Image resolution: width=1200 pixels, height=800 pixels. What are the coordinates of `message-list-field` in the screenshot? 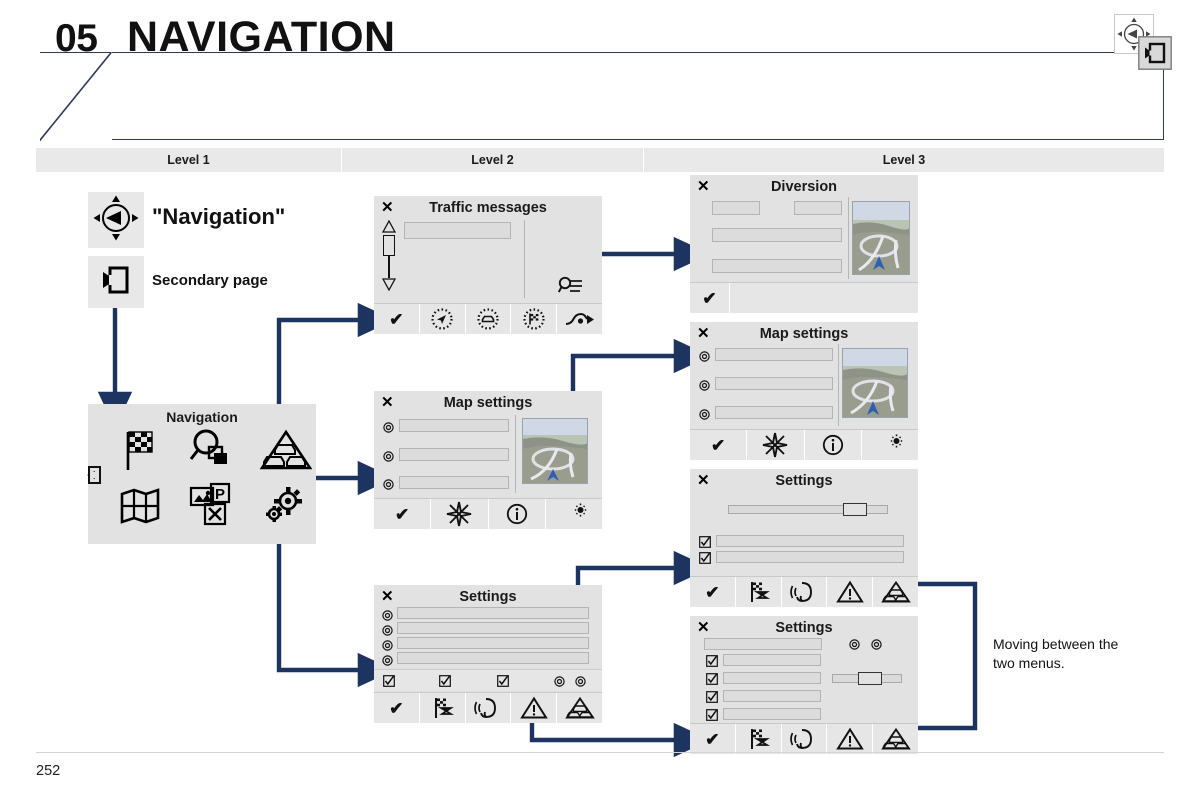 It's located at (457, 230).